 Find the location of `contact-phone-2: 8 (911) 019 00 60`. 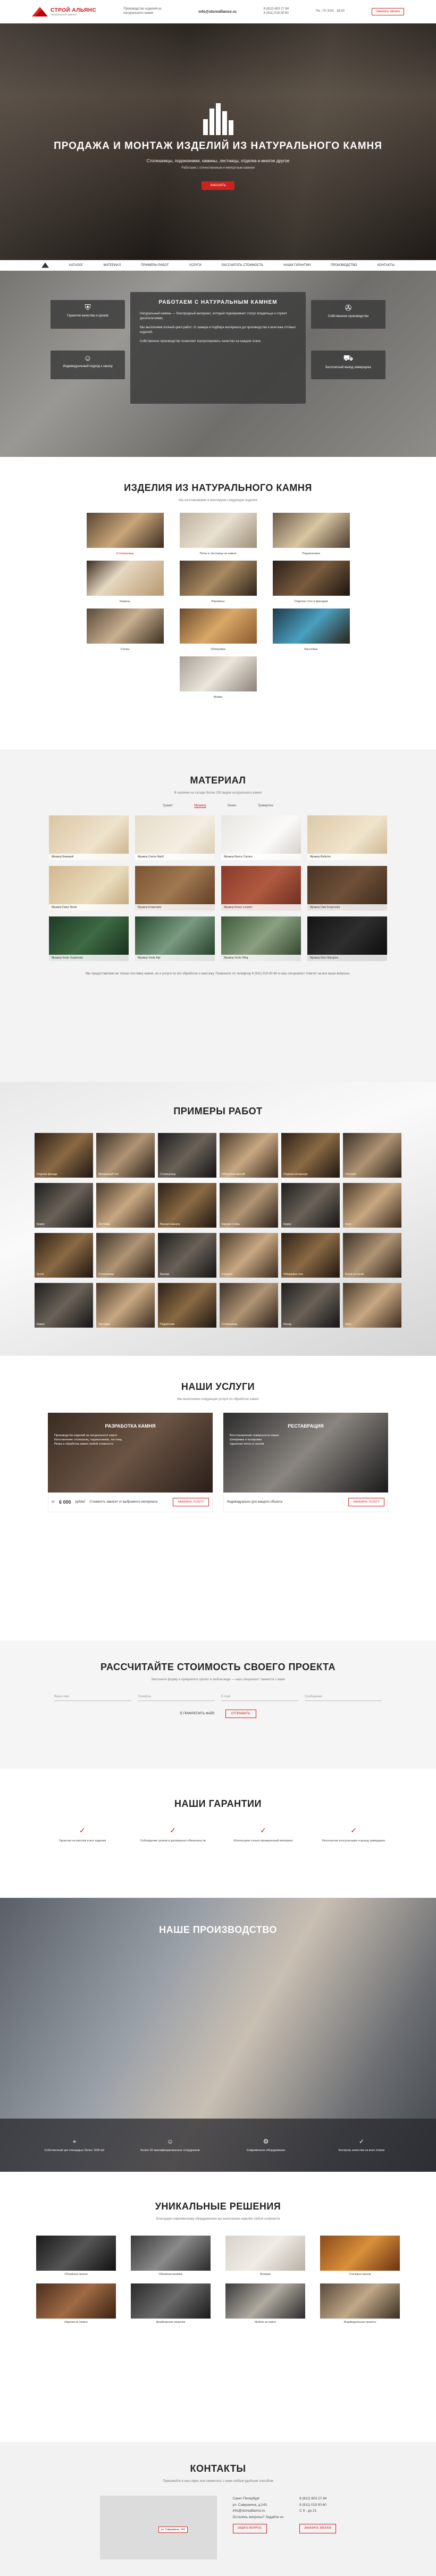

contact-phone-2: 8 (911) 019 00 60 is located at coordinates (317, 2505).